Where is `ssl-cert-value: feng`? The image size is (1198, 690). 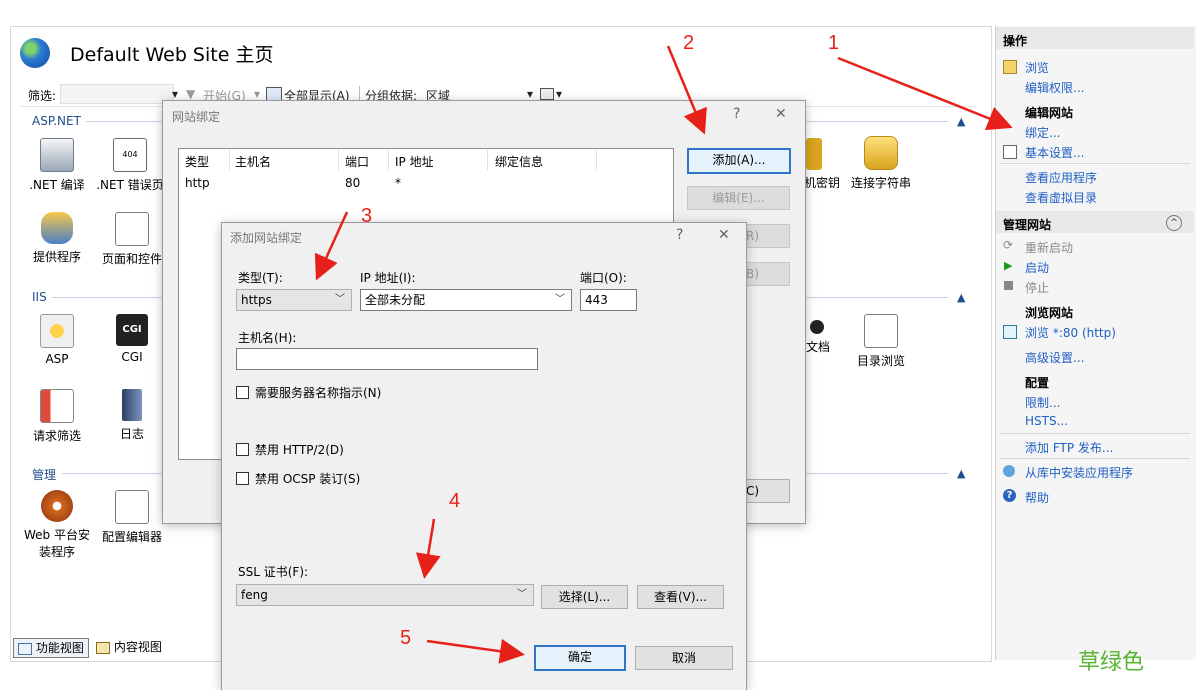 ssl-cert-value: feng is located at coordinates (254, 595).